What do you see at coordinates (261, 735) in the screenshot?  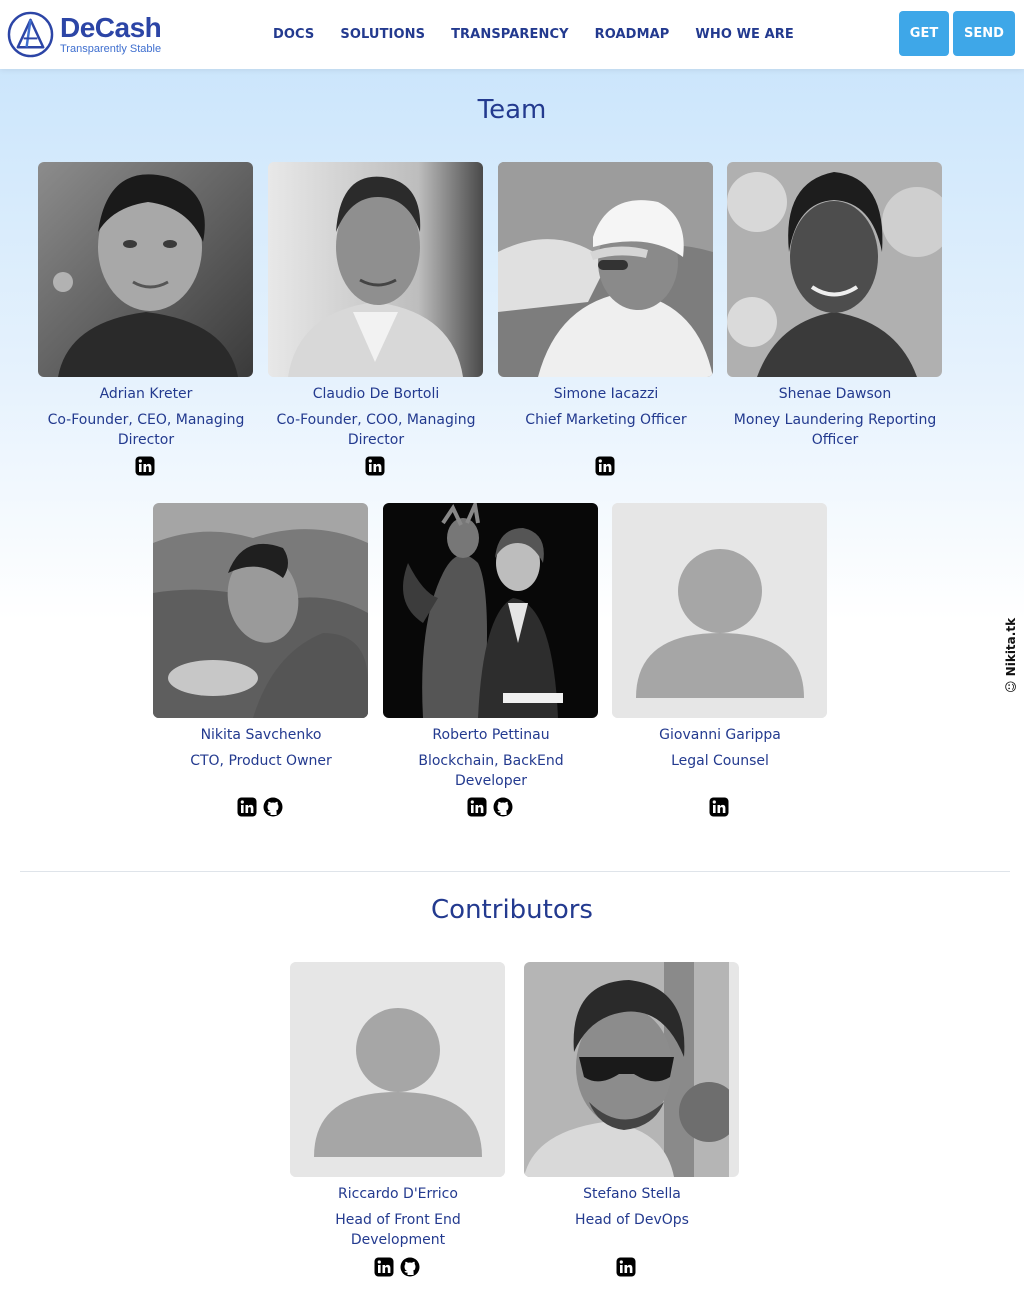 I see `member-name: Nikita Savchenko` at bounding box center [261, 735].